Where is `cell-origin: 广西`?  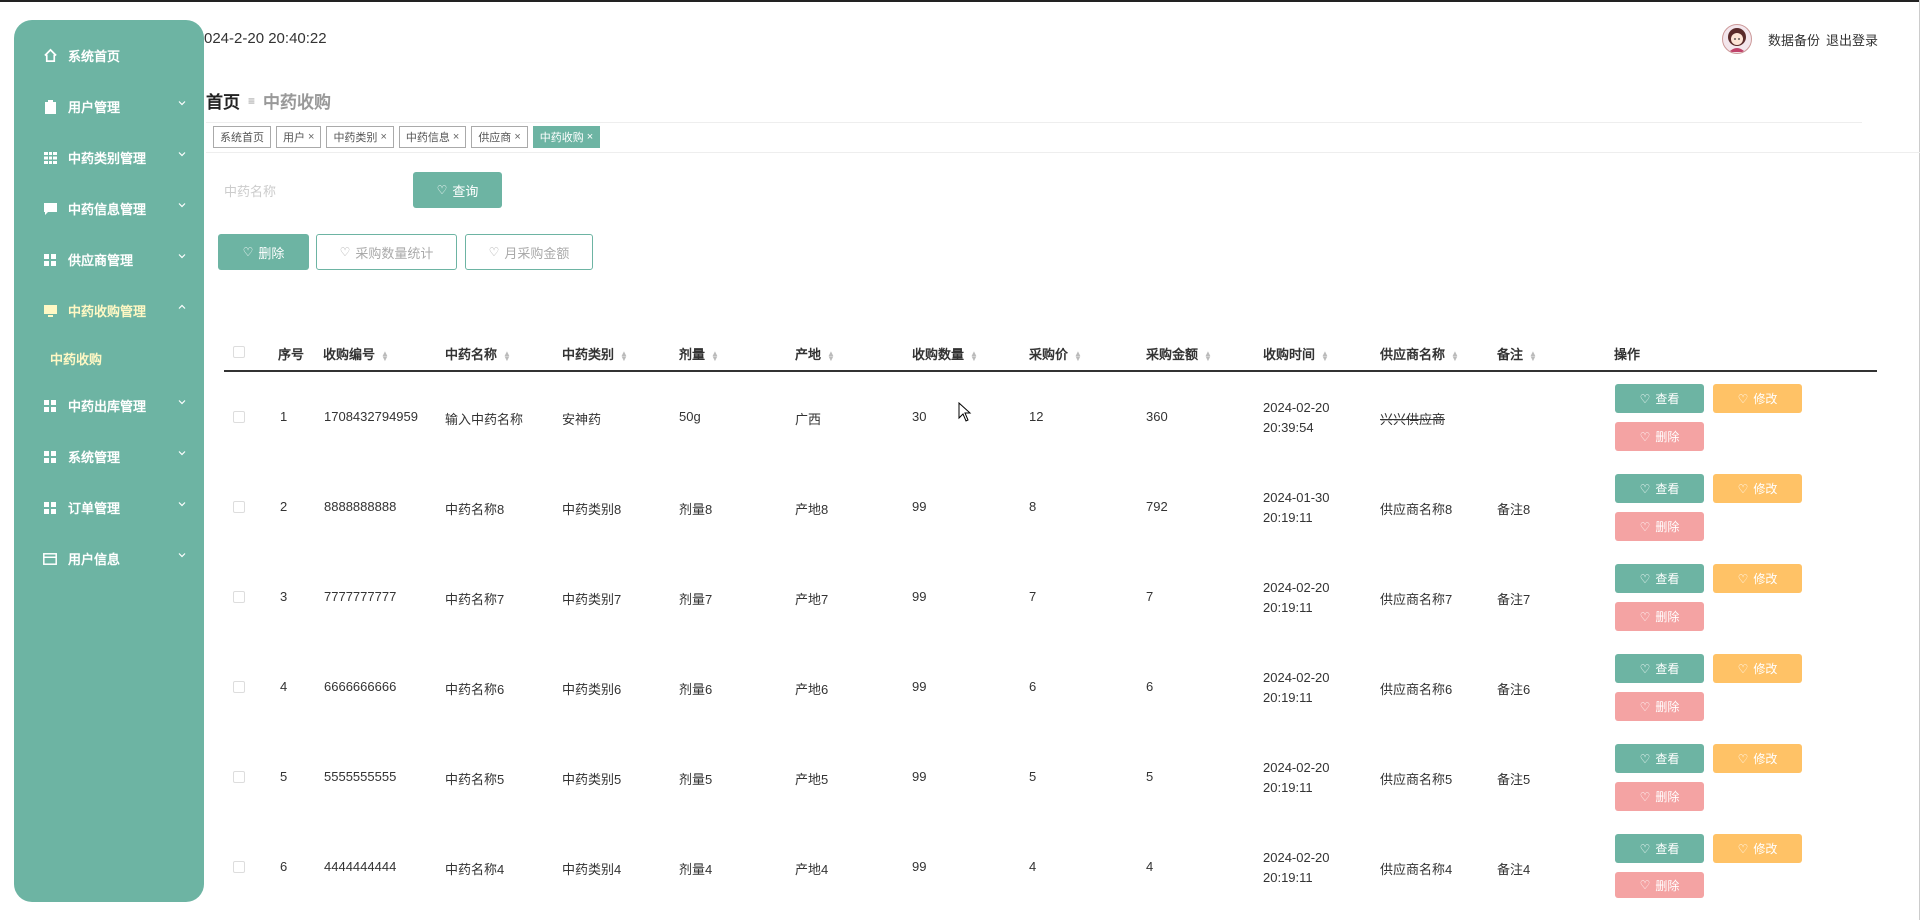 cell-origin: 广西 is located at coordinates (808, 419).